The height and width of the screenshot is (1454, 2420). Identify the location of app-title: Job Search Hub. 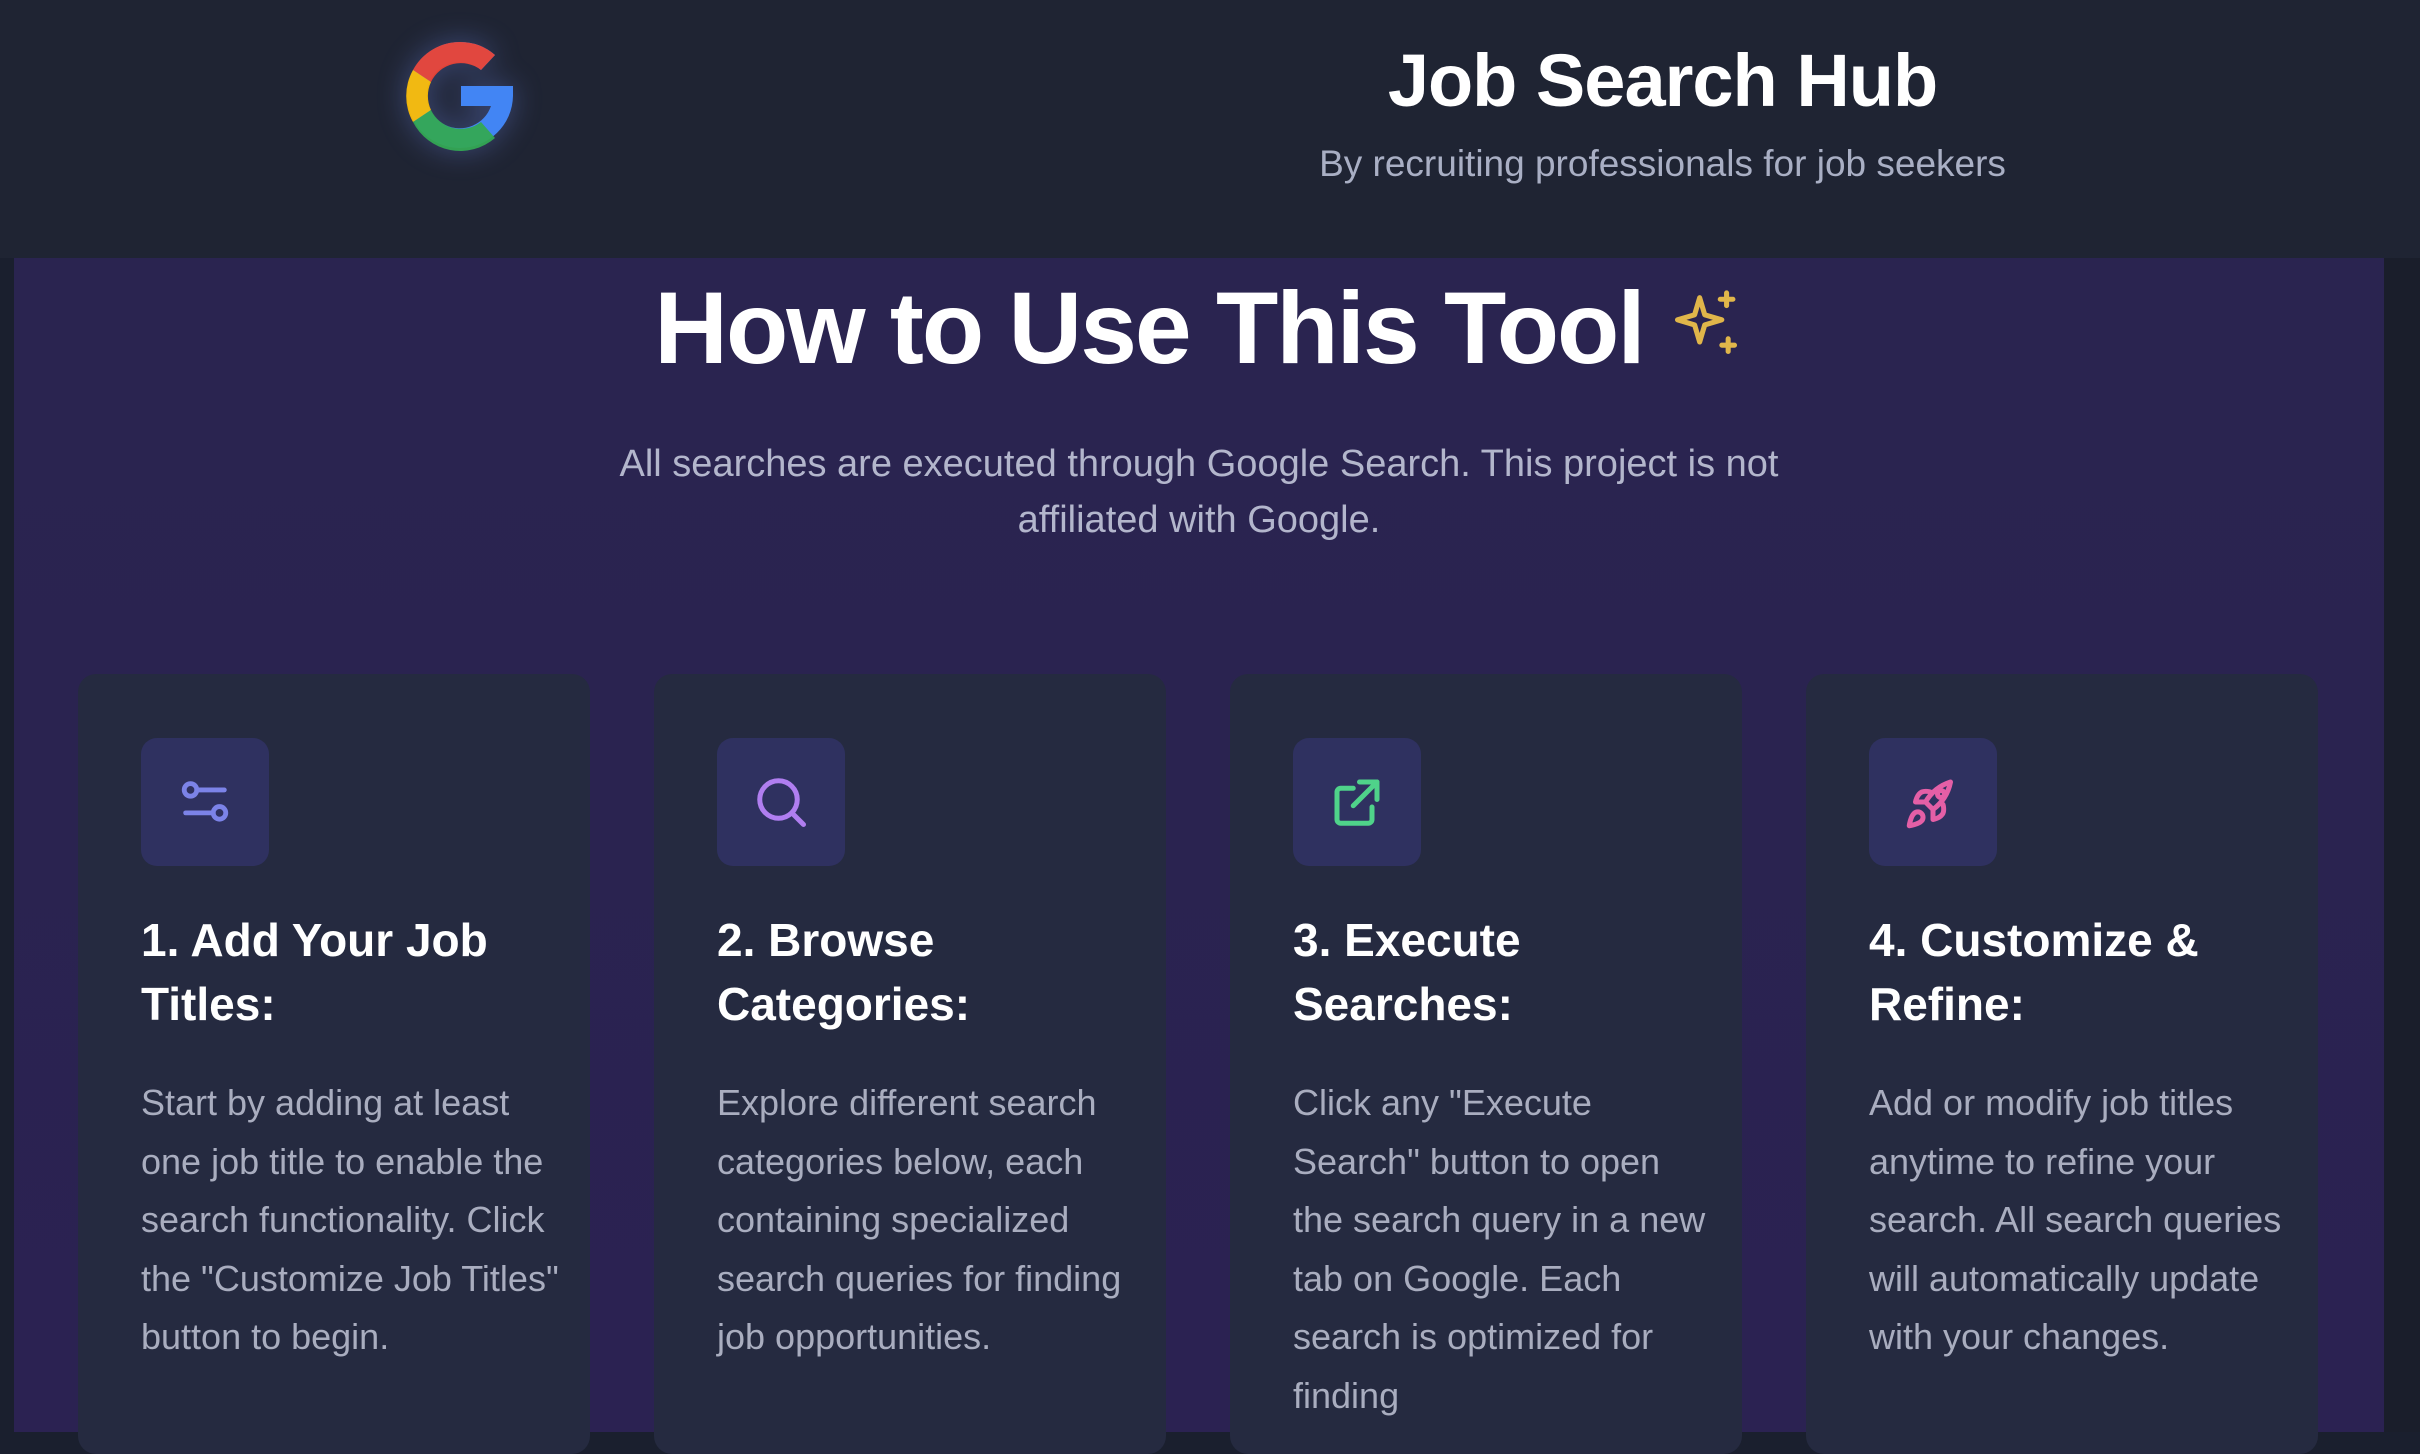
(1662, 80).